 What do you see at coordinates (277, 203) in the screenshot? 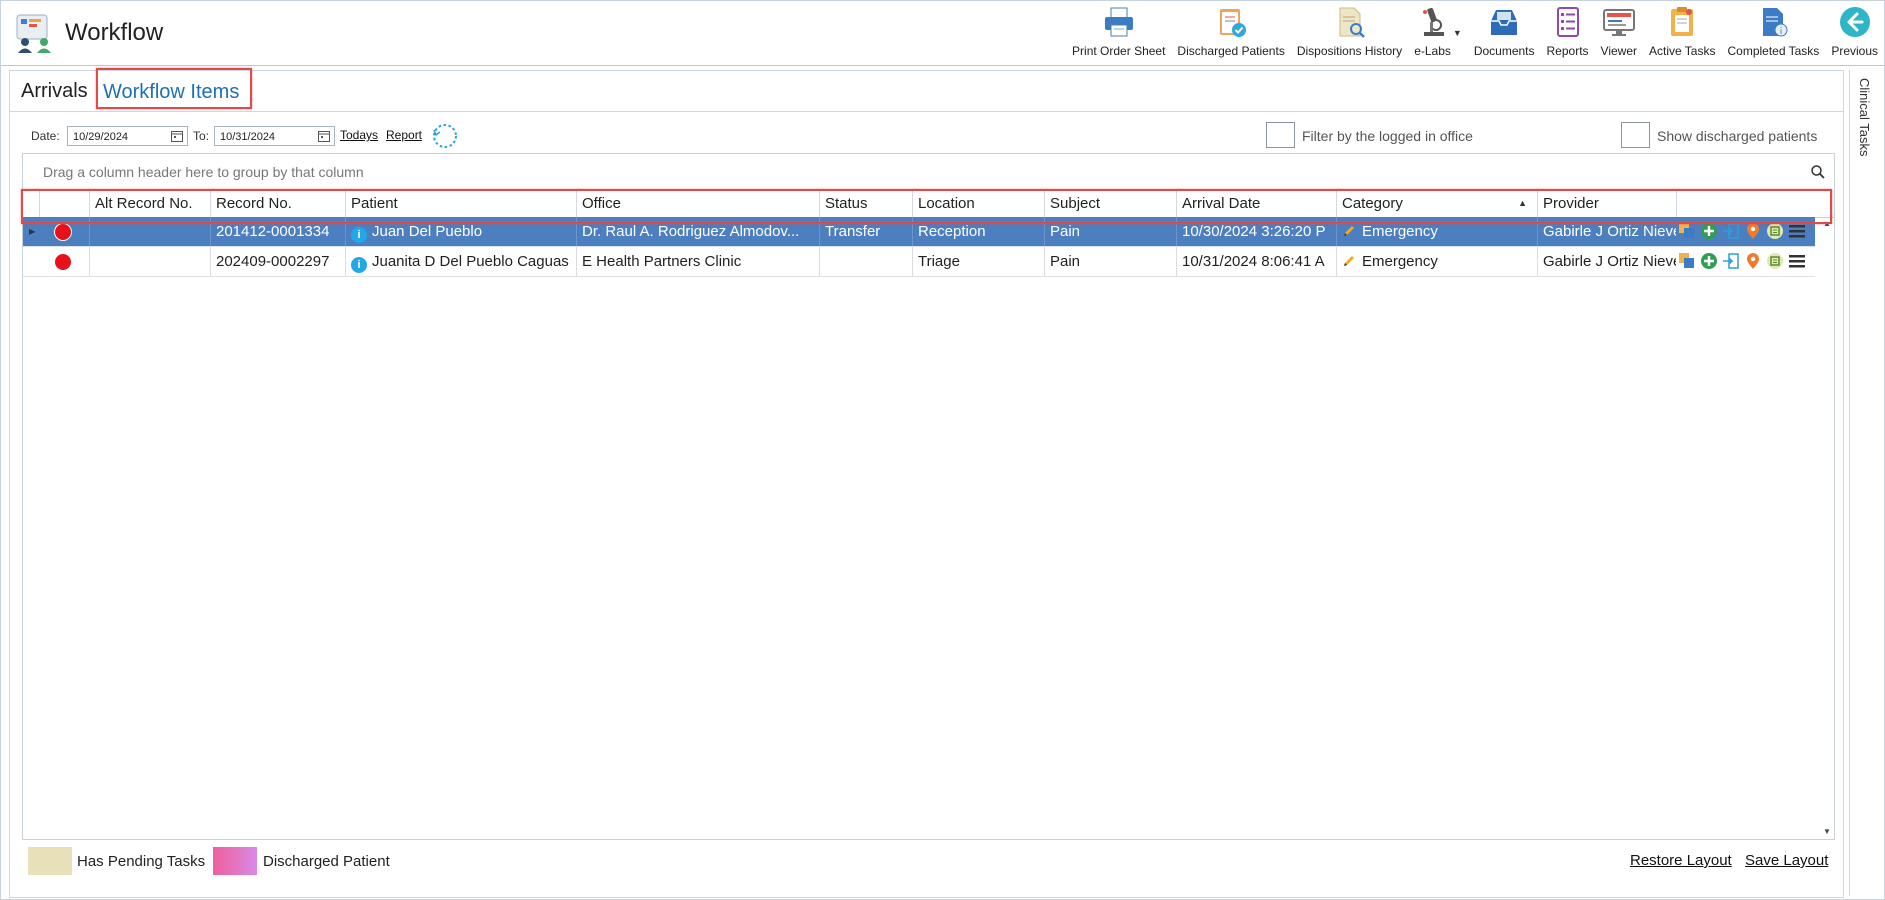
I see `header-record: Record No.` at bounding box center [277, 203].